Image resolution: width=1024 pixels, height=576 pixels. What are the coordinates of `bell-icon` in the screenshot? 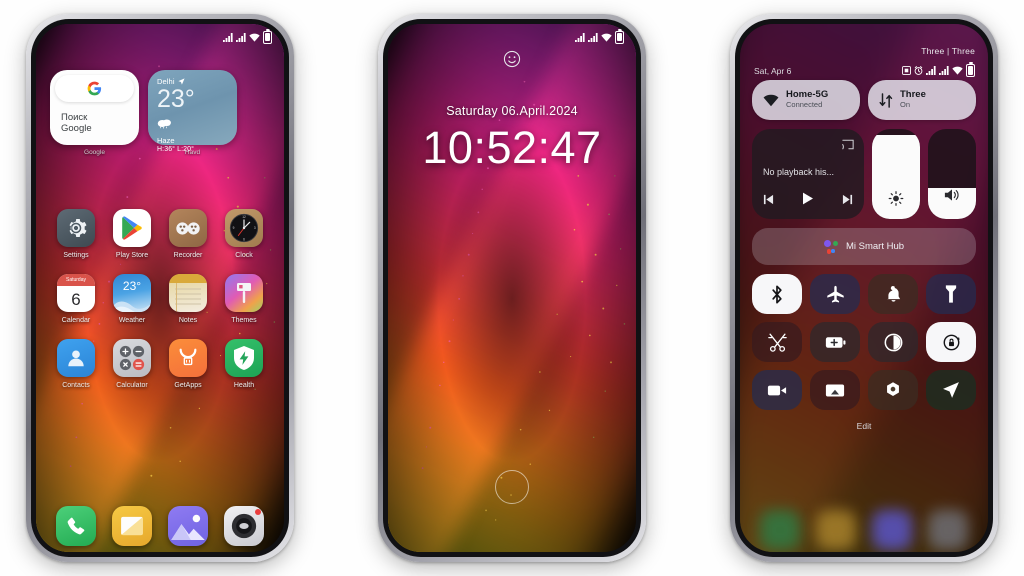 It's located at (893, 293).